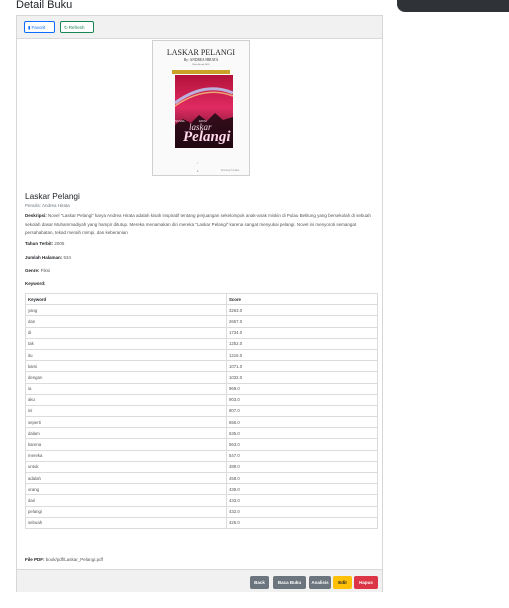 The width and height of the screenshot is (509, 608). I want to click on table-row: dan 2657.0, so click(201, 321).